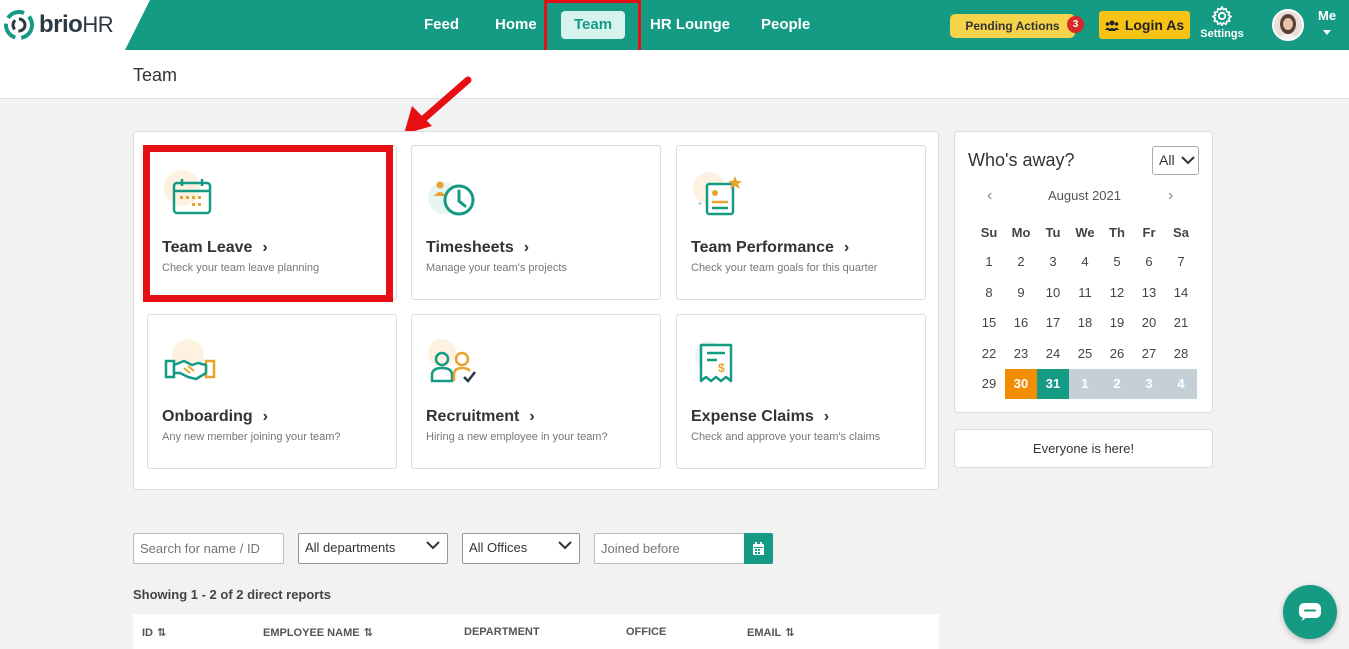 The height and width of the screenshot is (649, 1349). Describe the element at coordinates (1149, 293) in the screenshot. I see `calendar-day: 13` at that location.